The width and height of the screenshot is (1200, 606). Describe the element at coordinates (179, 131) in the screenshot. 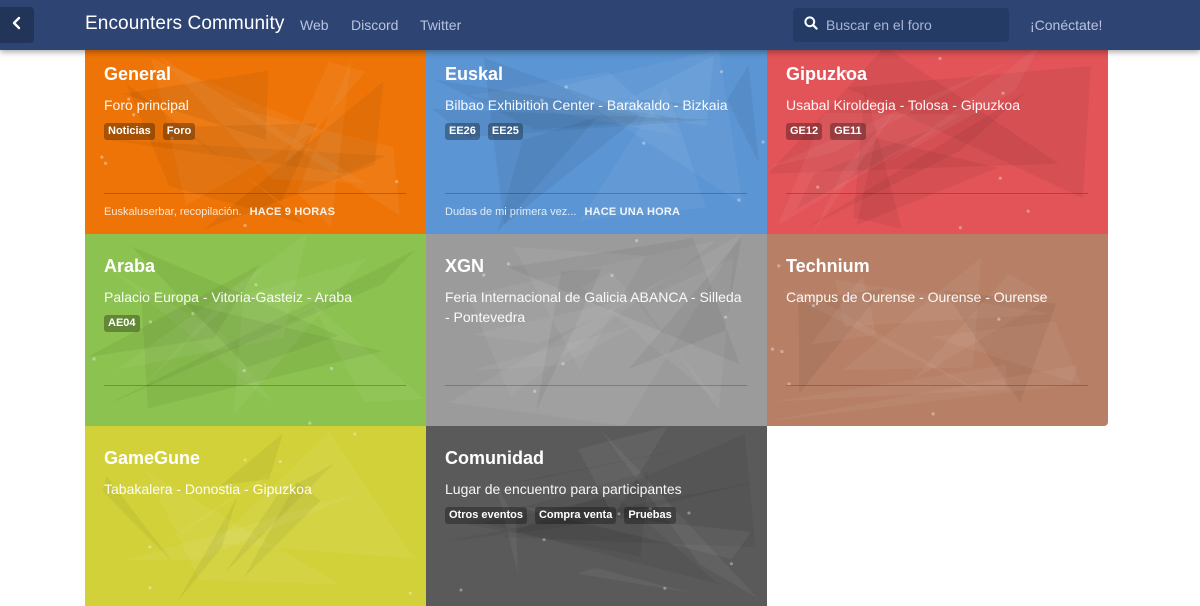

I see `child-tag-foro: Foro` at that location.